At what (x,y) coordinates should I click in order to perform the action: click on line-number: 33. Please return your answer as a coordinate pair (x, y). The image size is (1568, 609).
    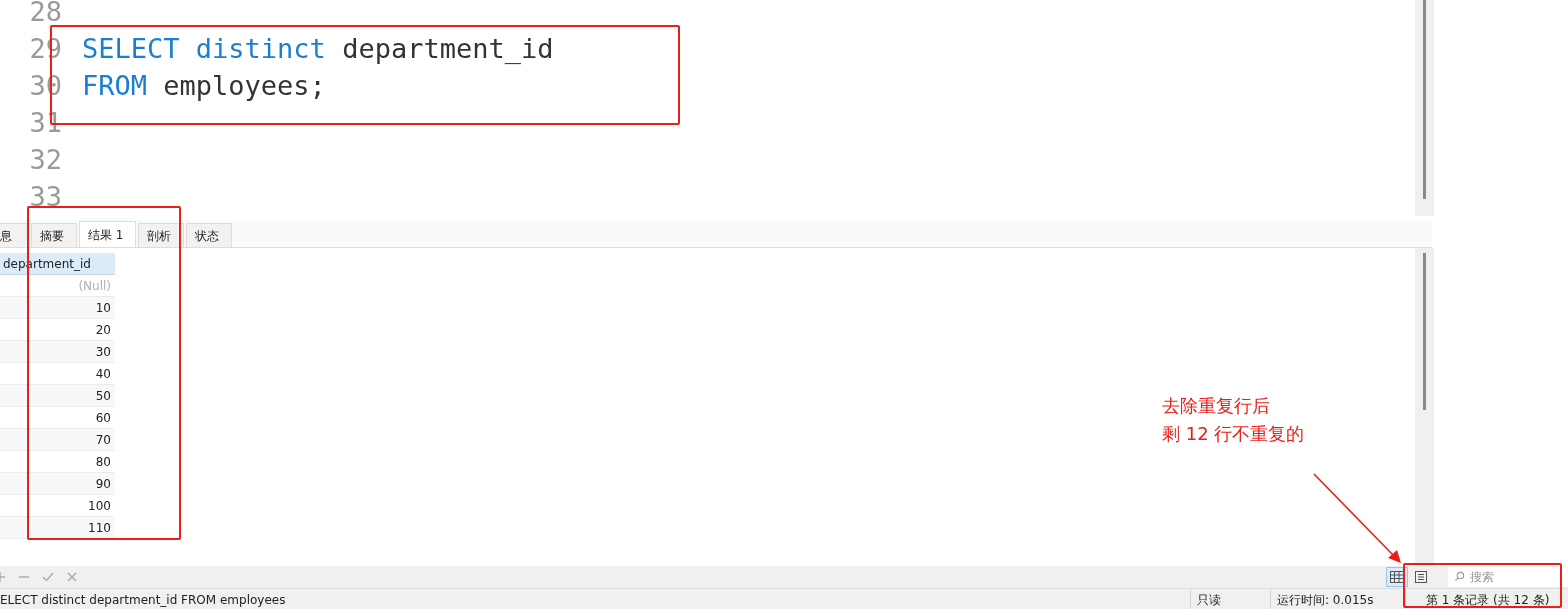
    Looking at the image, I should click on (45, 197).